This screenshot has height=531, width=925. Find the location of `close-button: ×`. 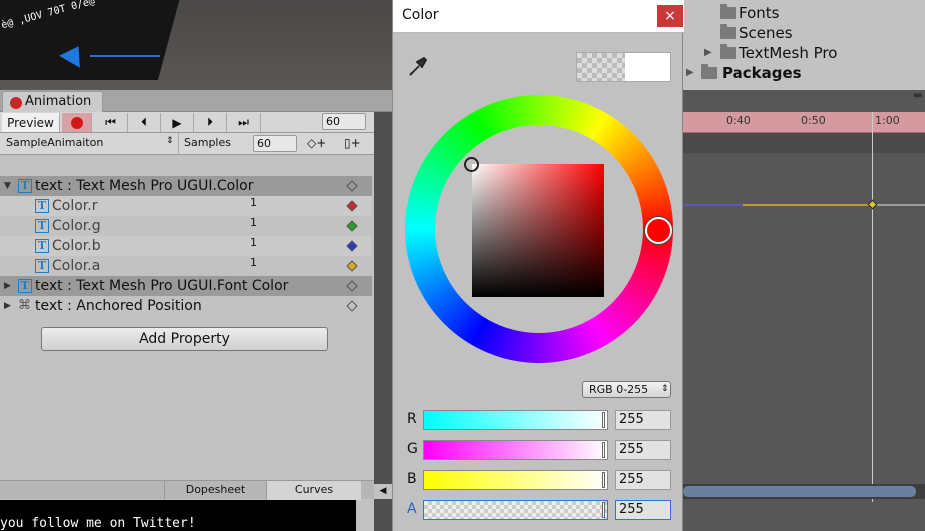

close-button: × is located at coordinates (670, 16).